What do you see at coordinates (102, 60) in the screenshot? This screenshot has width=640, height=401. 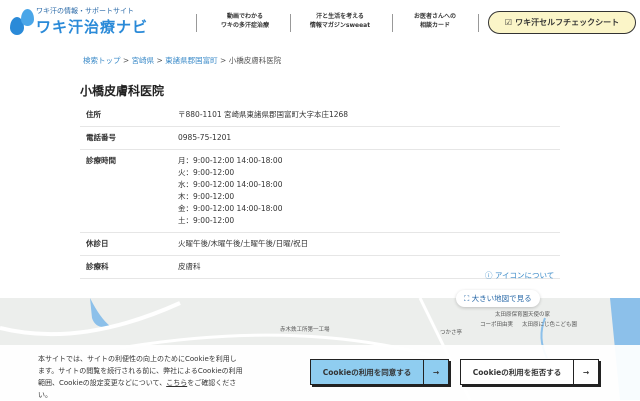 I see `breadcrumb-top: 検索トップ` at bounding box center [102, 60].